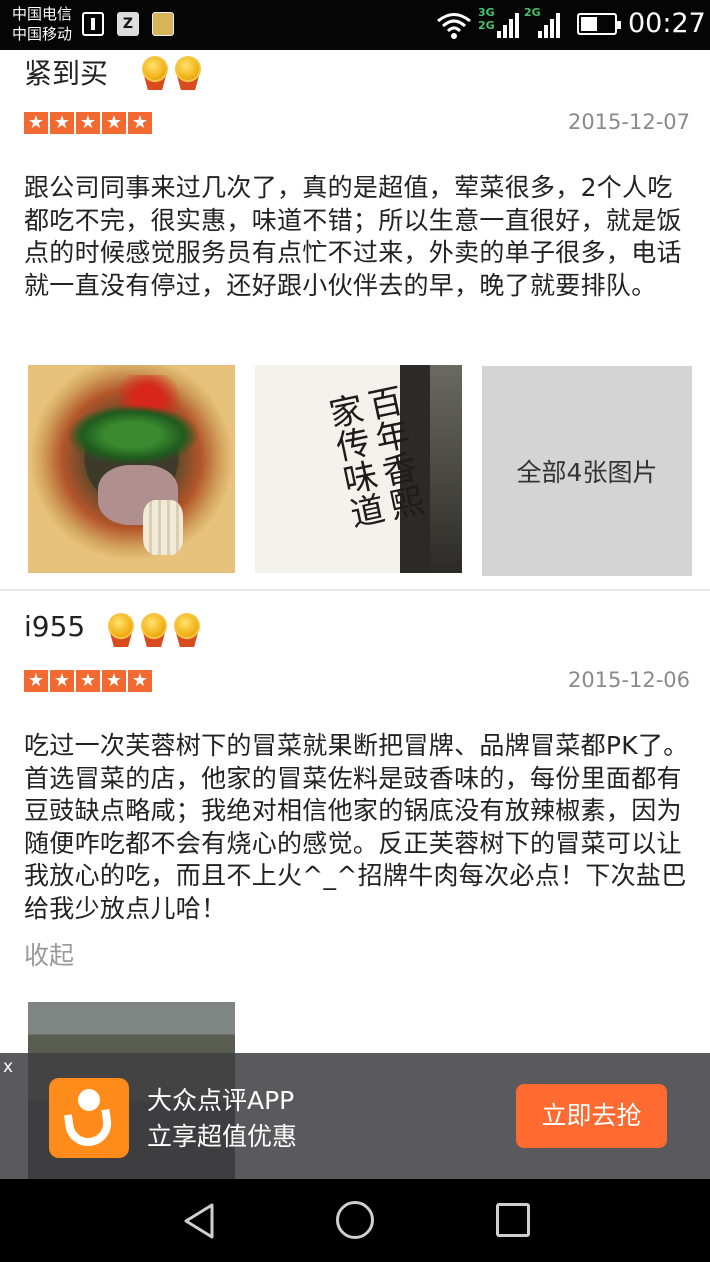 The height and width of the screenshot is (1262, 710). What do you see at coordinates (513, 1220) in the screenshot?
I see `recent-apps-icon` at bounding box center [513, 1220].